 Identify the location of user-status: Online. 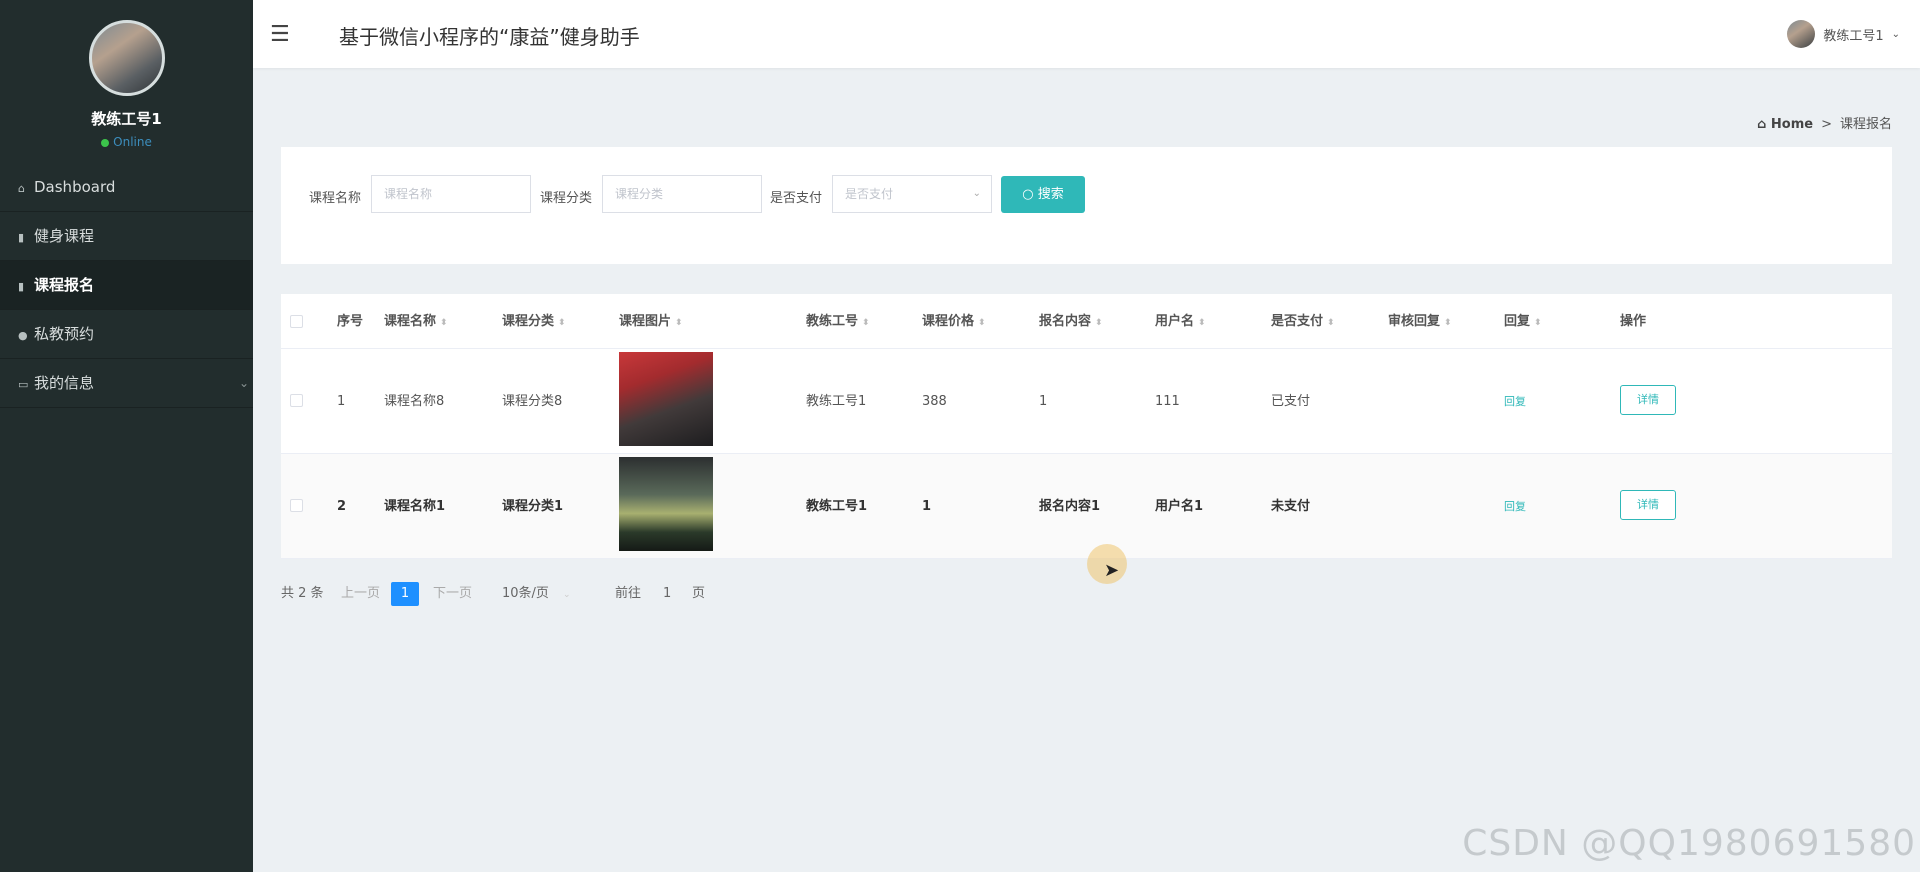
(126, 142).